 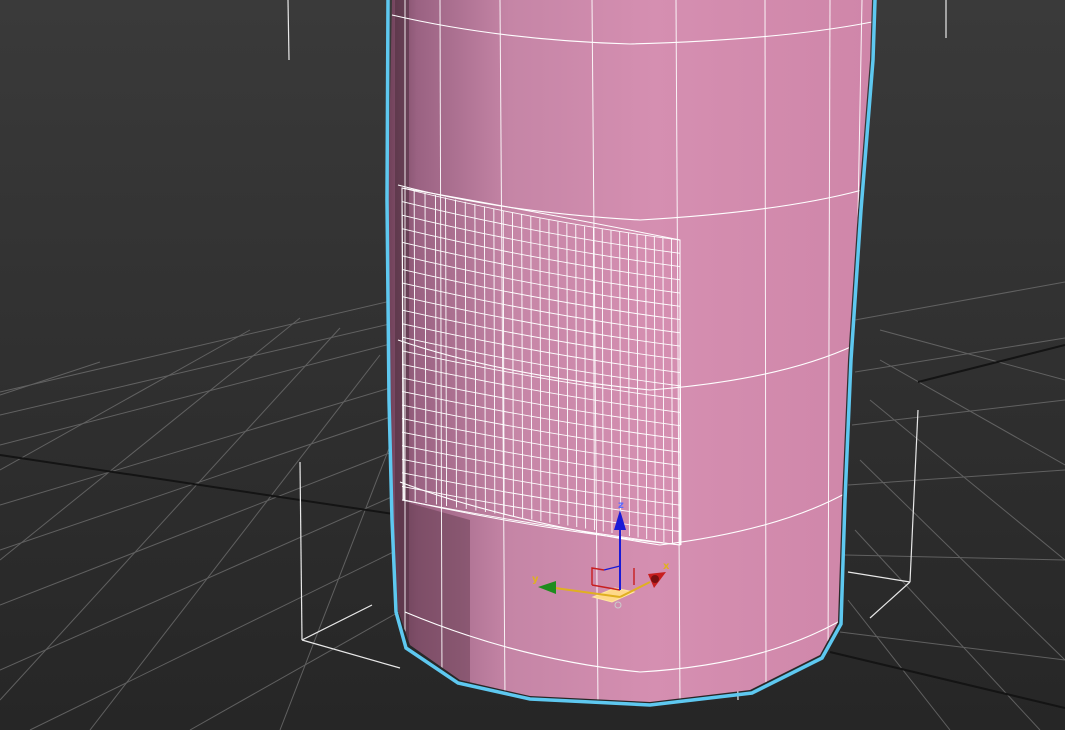 I want to click on gizmo-x-cap, so click(x=655, y=579).